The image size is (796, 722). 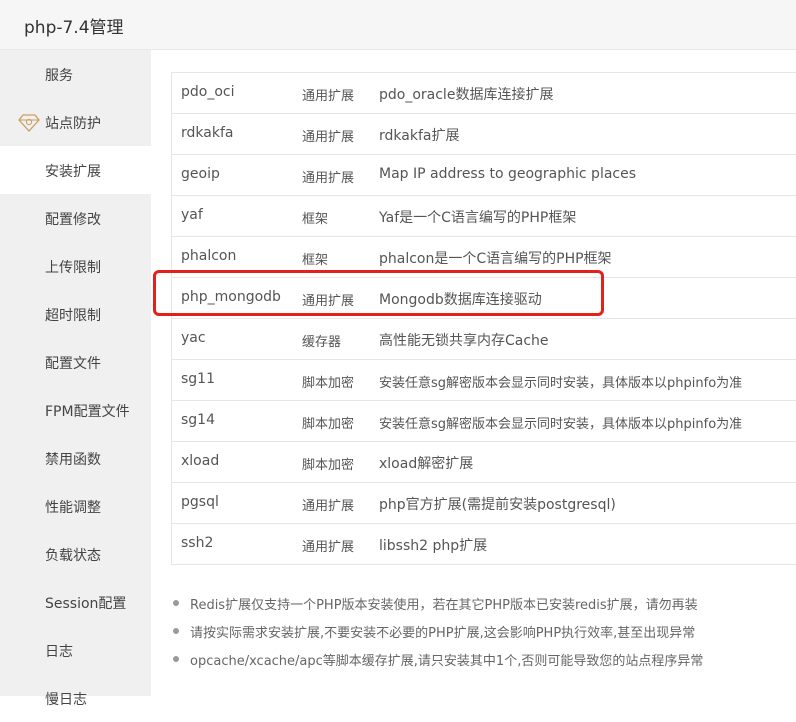 I want to click on sidebar-item-timeout-limit: 超时限制, so click(x=75, y=314).